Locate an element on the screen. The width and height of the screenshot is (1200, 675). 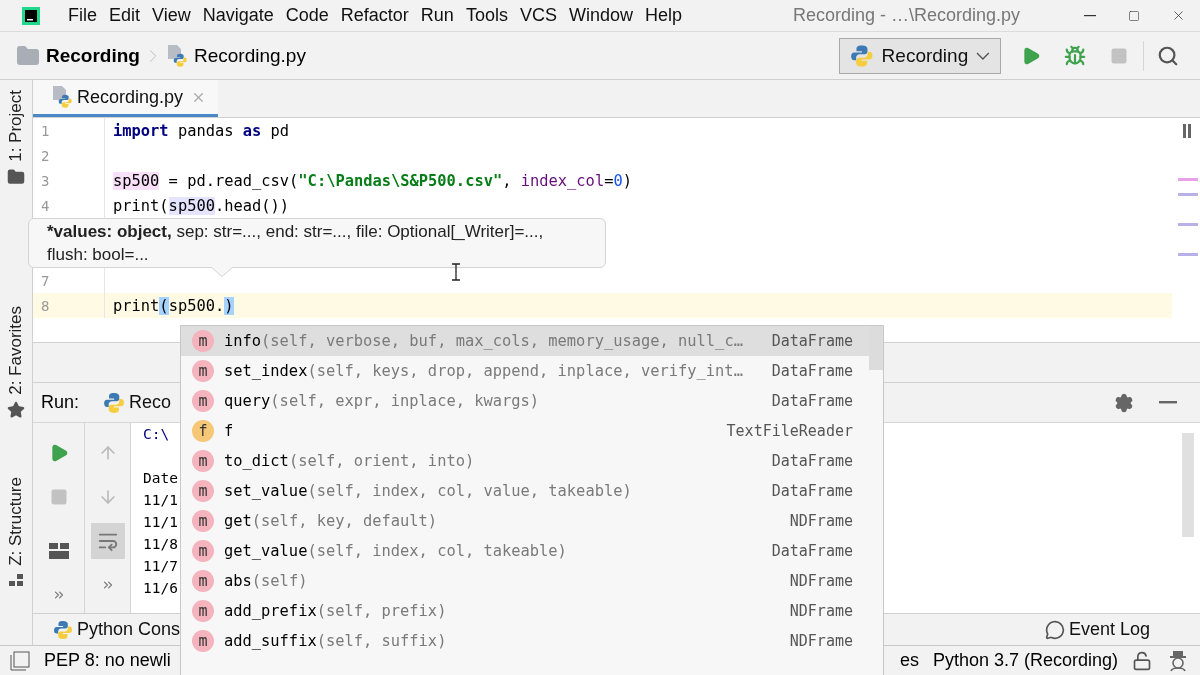
menu-item: Code is located at coordinates (307, 15).